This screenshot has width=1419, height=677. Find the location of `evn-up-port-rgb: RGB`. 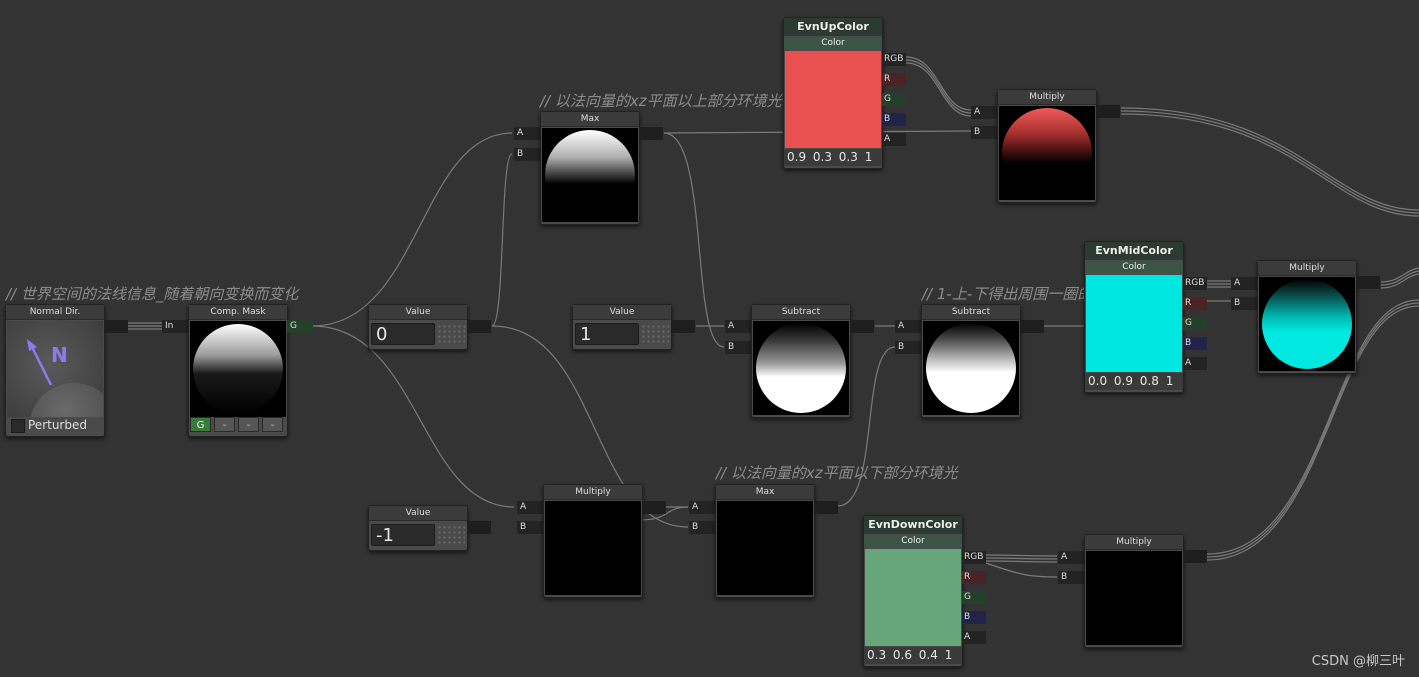

evn-up-port-rgb: RGB is located at coordinates (894, 59).